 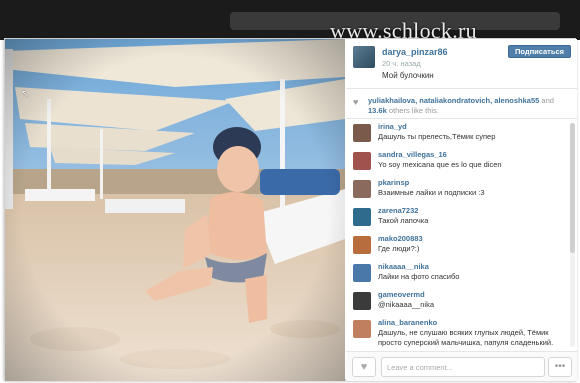 I want to click on avatar, so click(x=364, y=57).